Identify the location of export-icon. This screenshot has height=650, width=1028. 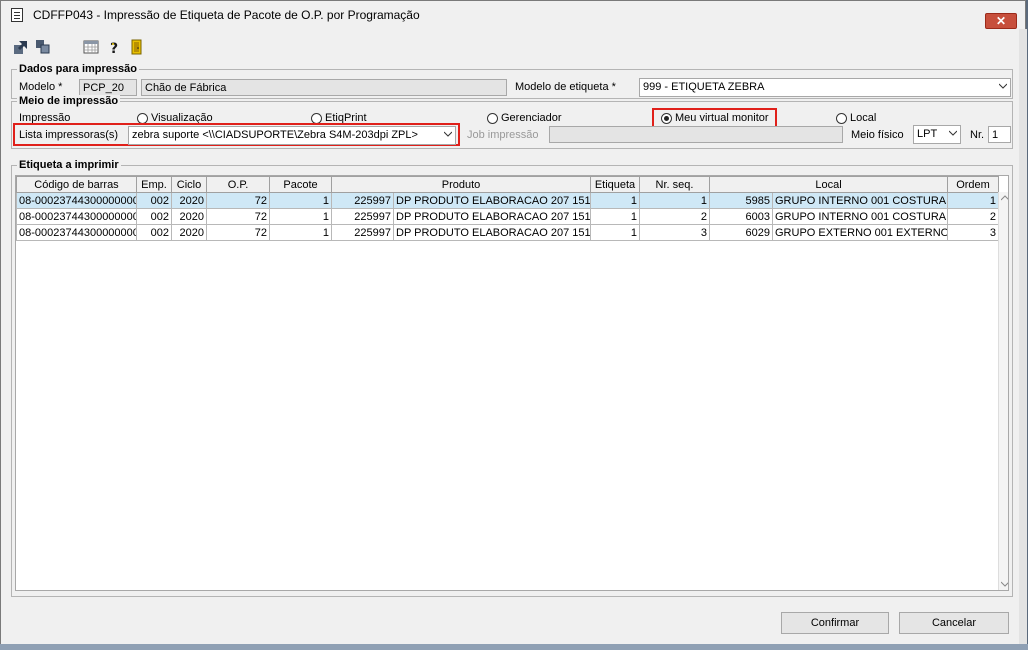
(21, 47).